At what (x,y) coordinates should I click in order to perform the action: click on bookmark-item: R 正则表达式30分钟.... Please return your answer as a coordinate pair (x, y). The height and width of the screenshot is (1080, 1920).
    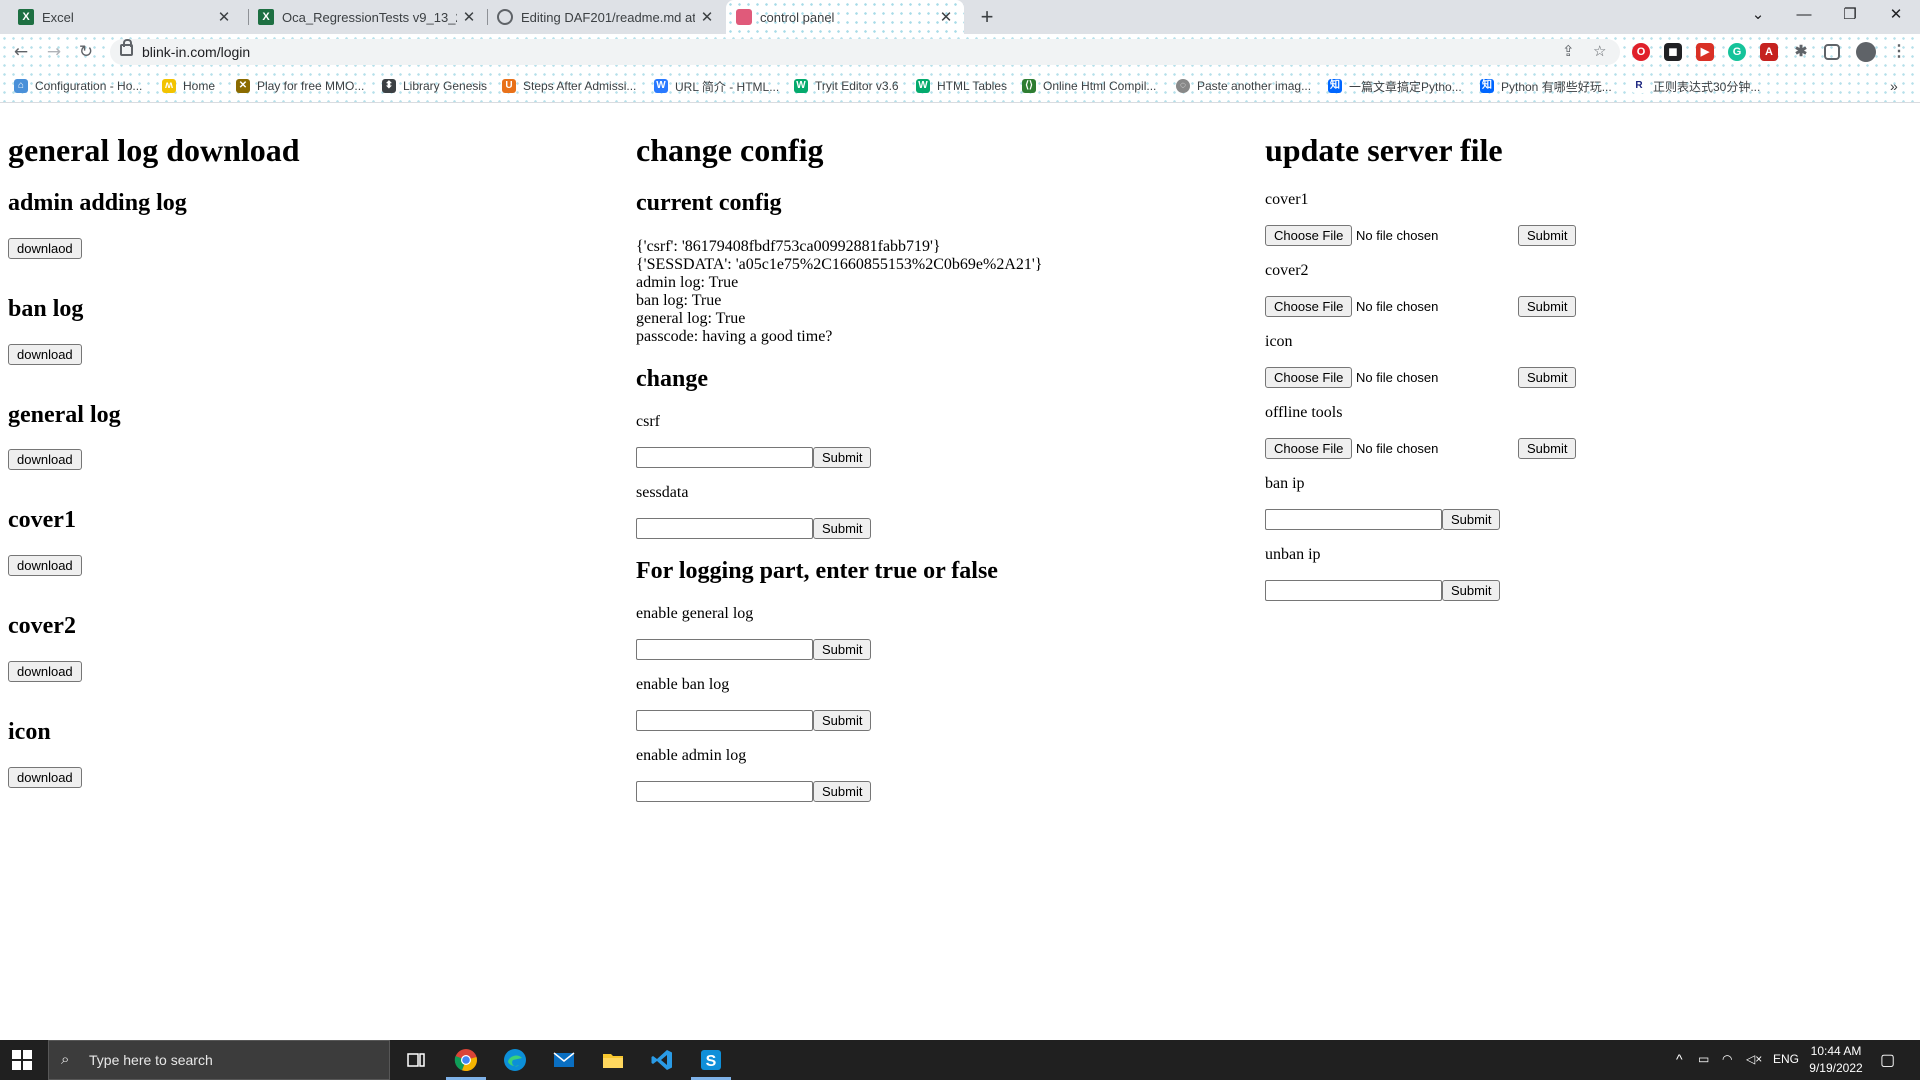
    Looking at the image, I should click on (1696, 86).